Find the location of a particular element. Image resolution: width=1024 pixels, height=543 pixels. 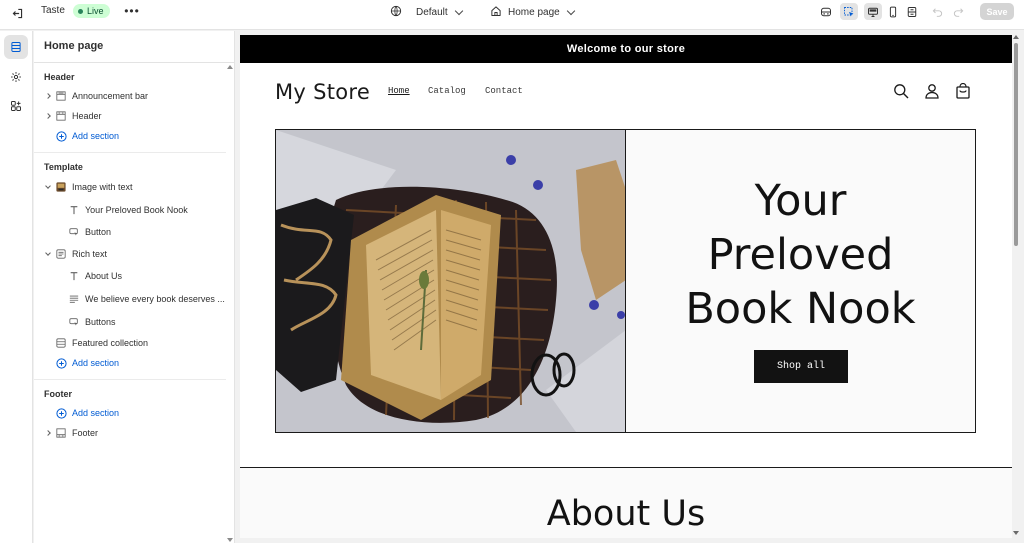

scrollbar-thumb is located at coordinates (1016, 144).